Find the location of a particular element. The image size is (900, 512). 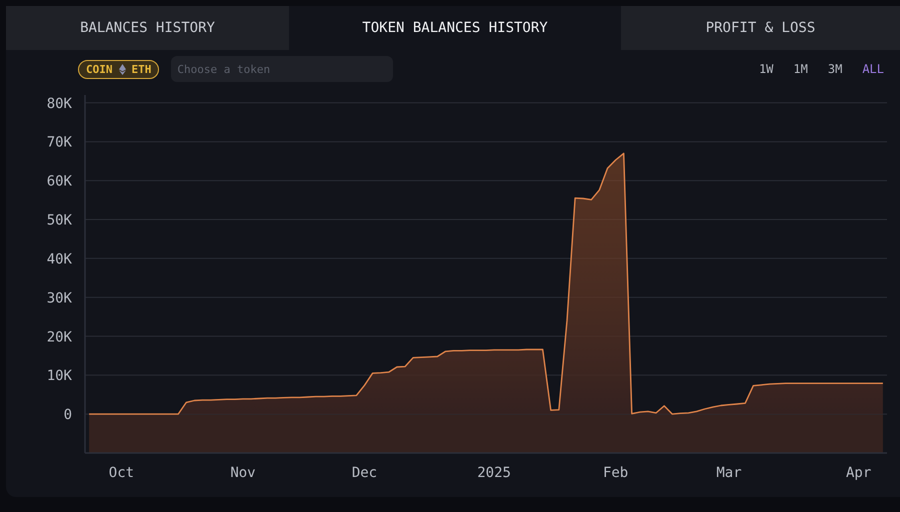

x-axis-label: 2025 is located at coordinates (494, 473).